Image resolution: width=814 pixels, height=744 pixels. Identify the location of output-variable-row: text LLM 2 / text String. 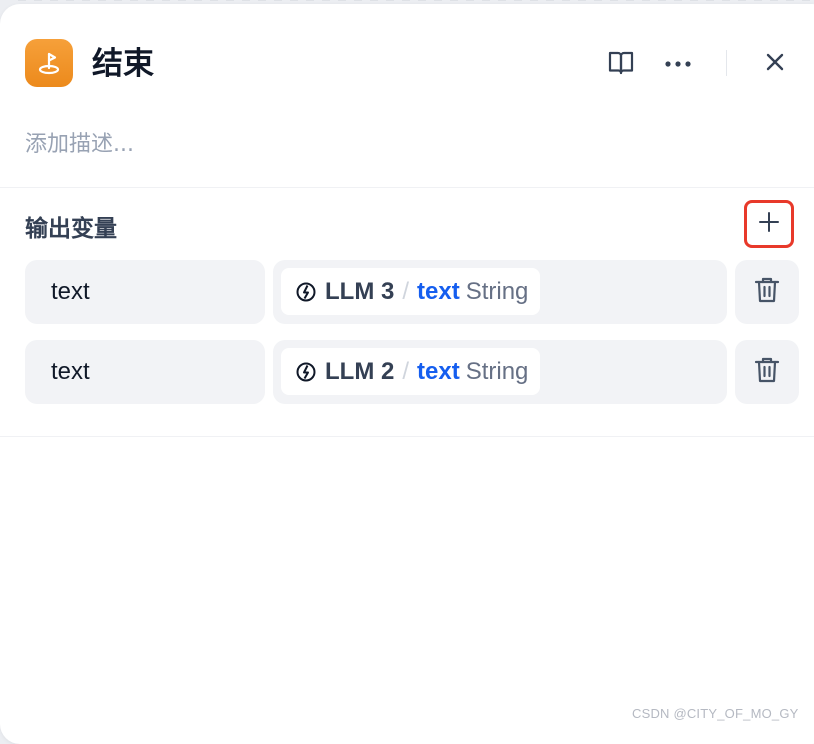
(412, 372).